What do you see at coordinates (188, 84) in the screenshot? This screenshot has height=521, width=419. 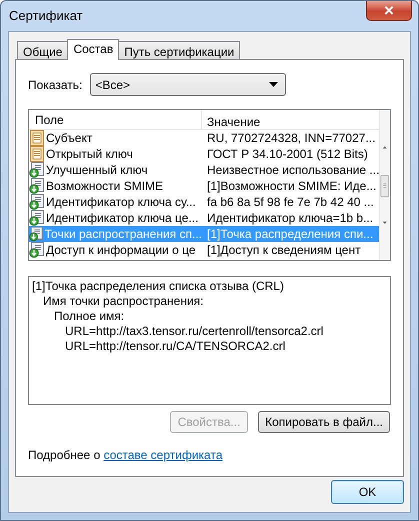 I see `show-dropdown: <Все>` at bounding box center [188, 84].